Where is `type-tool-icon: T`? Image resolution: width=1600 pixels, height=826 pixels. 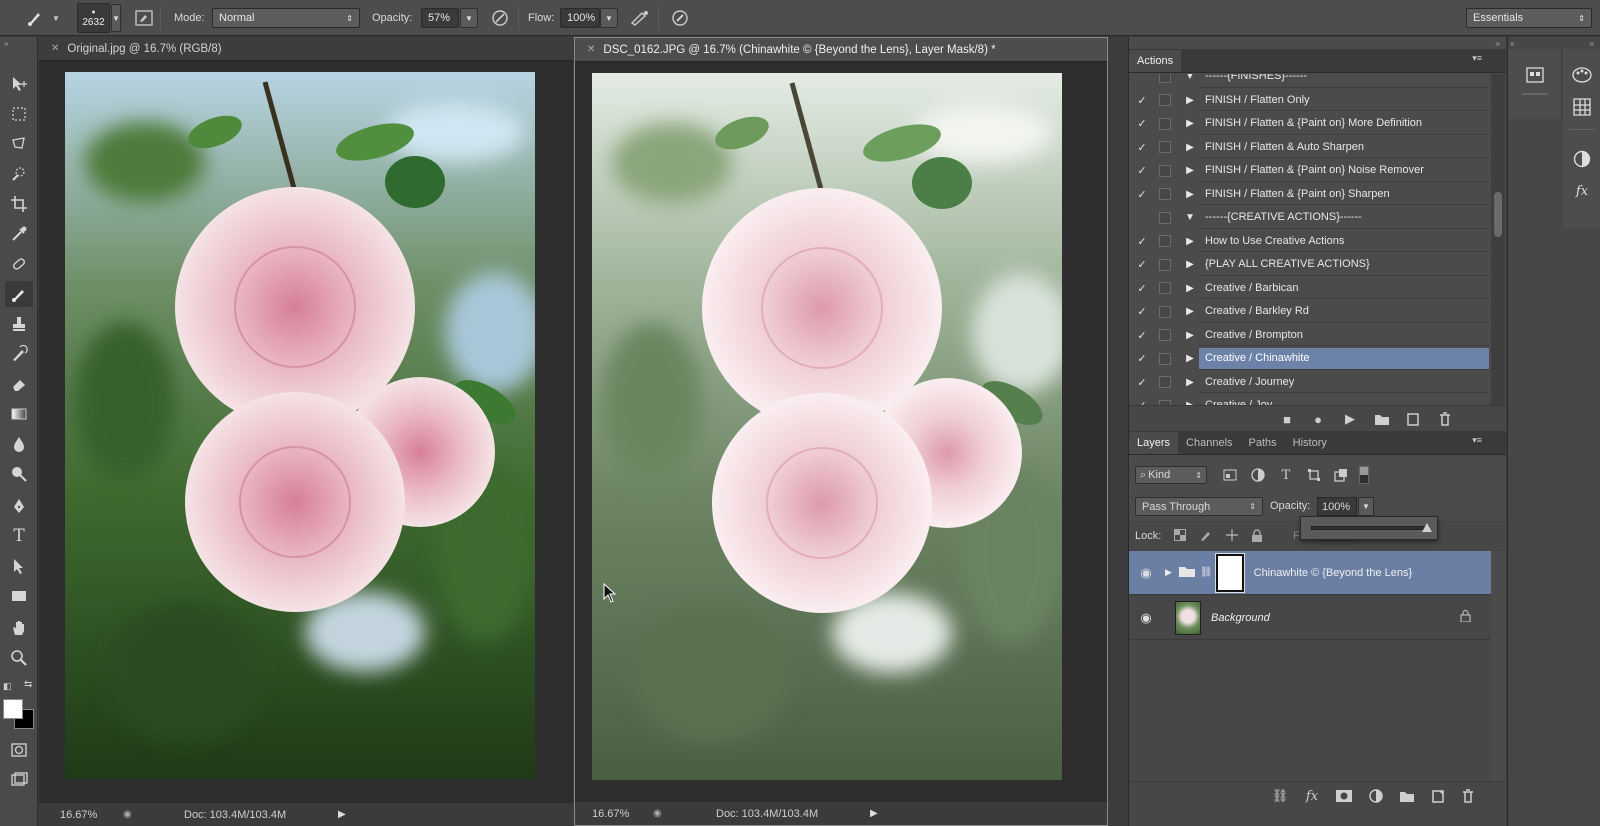 type-tool-icon: T is located at coordinates (19, 536).